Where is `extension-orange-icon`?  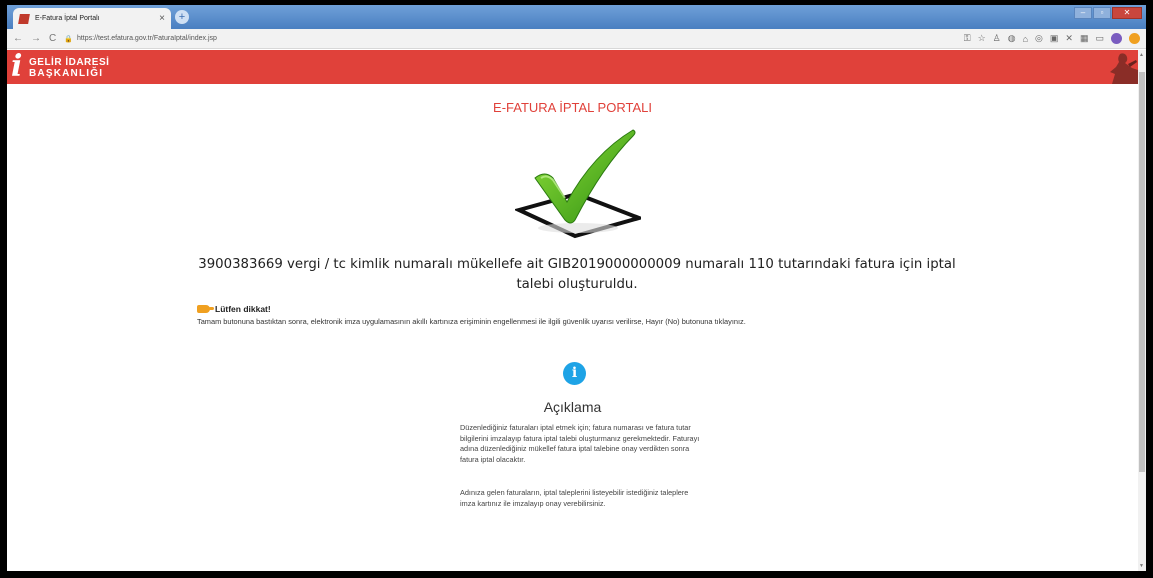 extension-orange-icon is located at coordinates (1134, 38).